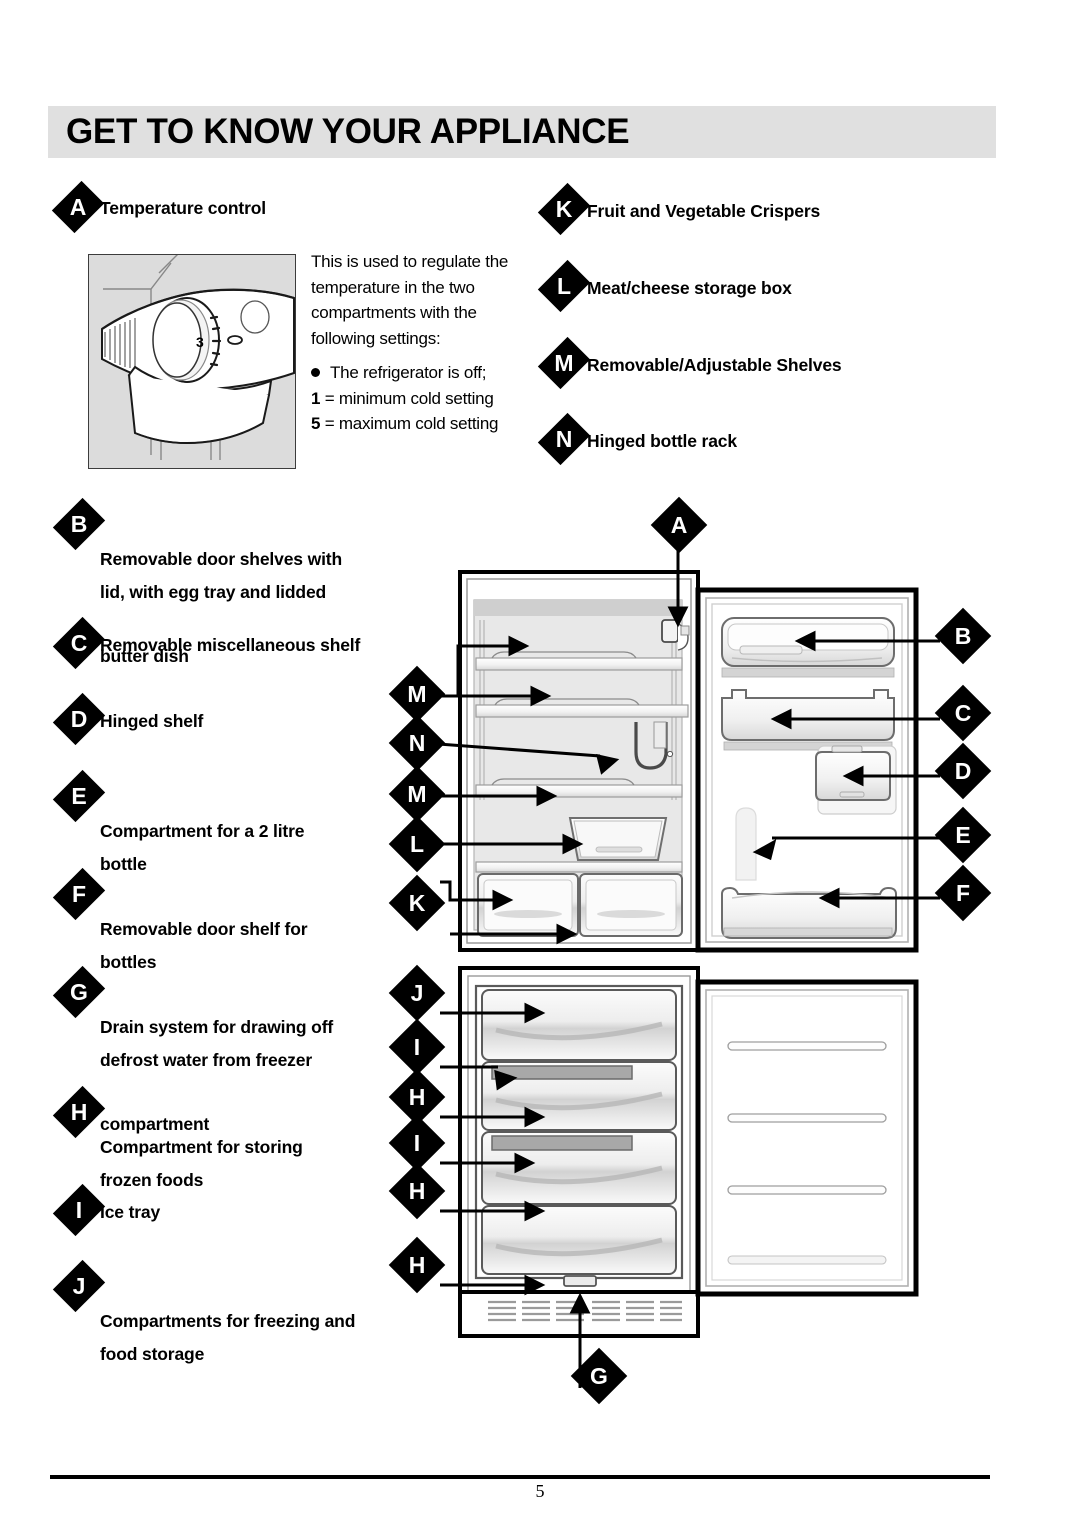 The width and height of the screenshot is (1080, 1528). What do you see at coordinates (79, 719) in the screenshot?
I see `legend-marker-d: D` at bounding box center [79, 719].